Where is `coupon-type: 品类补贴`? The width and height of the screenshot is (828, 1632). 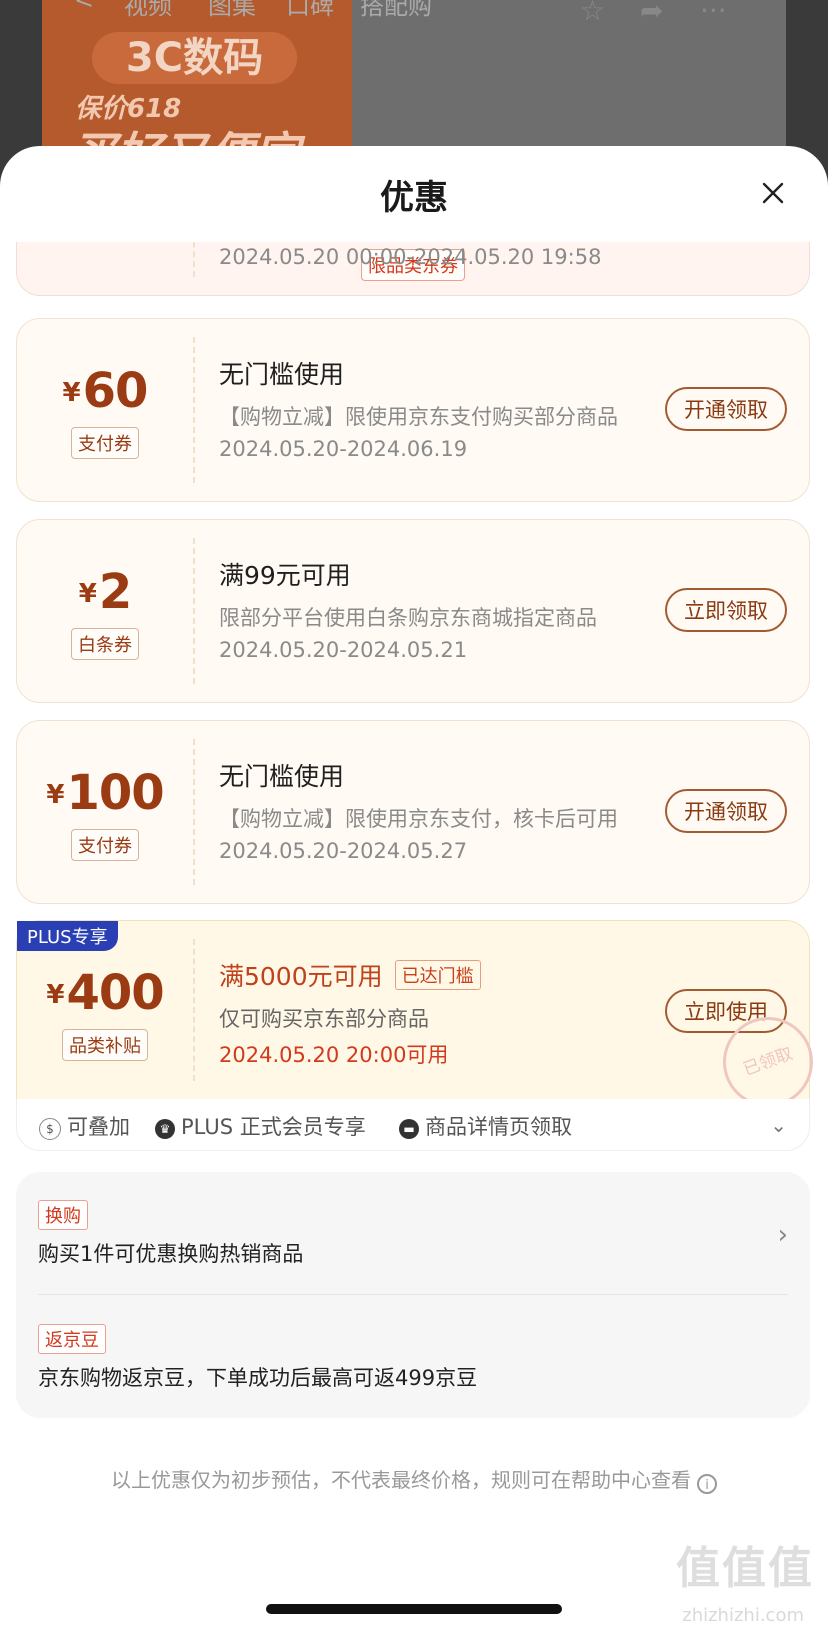
coupon-type: 品类补贴 is located at coordinates (105, 1045).